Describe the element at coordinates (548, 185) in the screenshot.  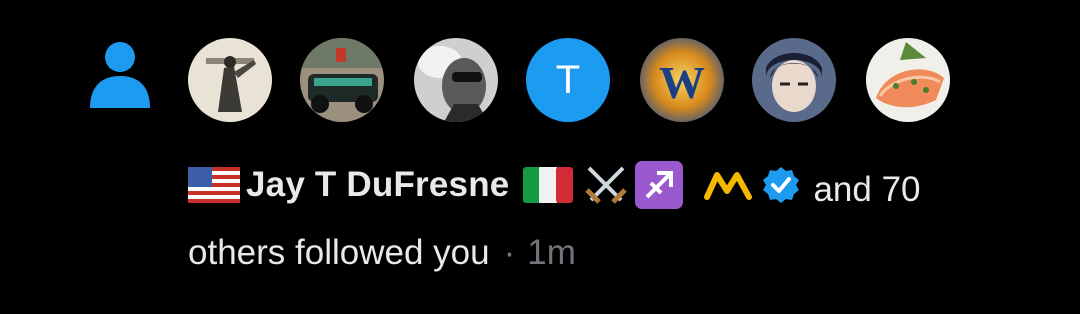
I see `italy-flag-icon` at that location.